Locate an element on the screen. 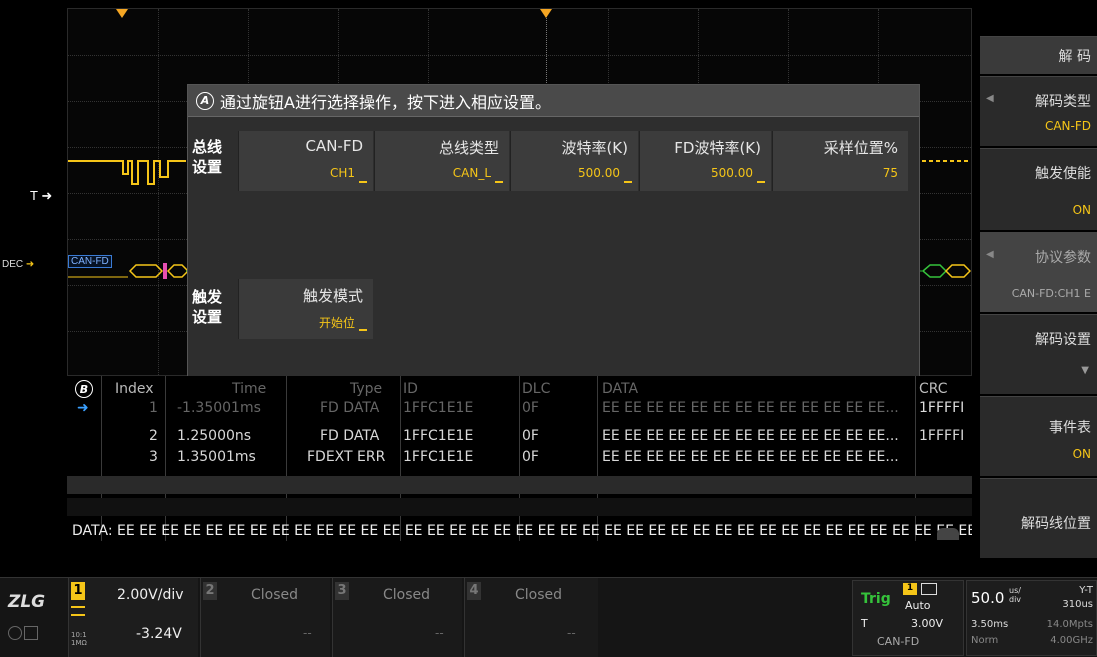 Image resolution: width=1097 pixels, height=657 pixels. time-scale: 50.0 is located at coordinates (988, 598).